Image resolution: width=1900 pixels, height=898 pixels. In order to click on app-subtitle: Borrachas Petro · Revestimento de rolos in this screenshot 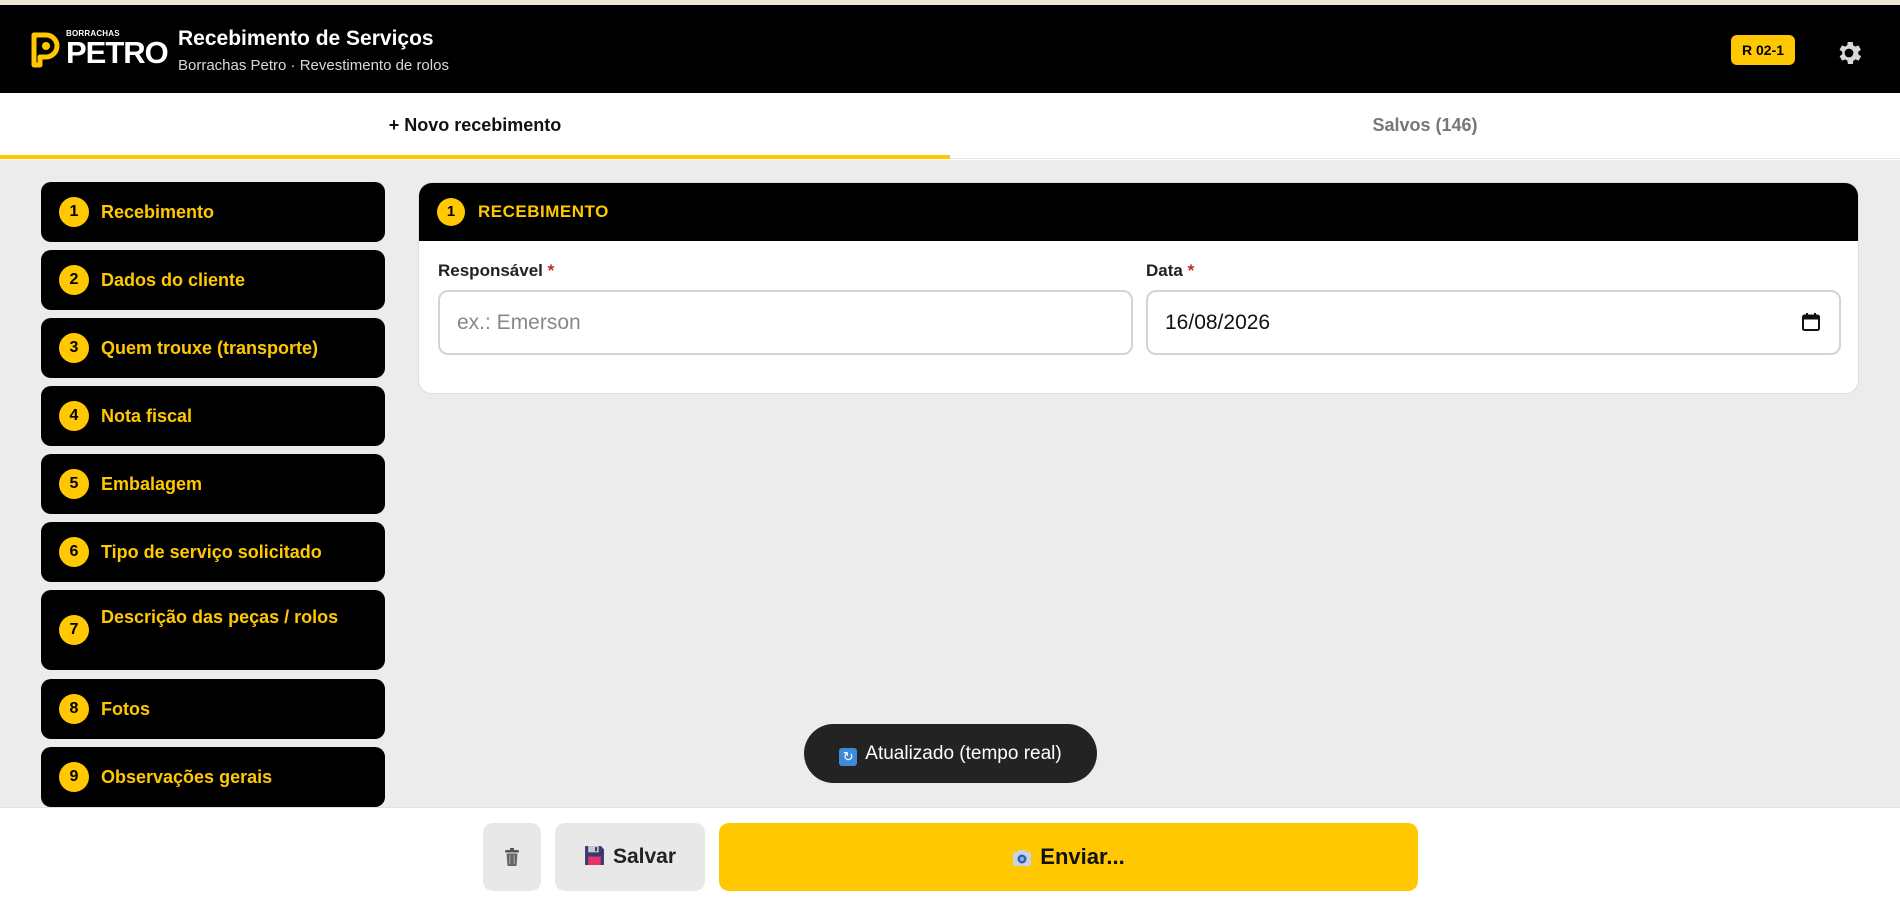, I will do `click(313, 65)`.